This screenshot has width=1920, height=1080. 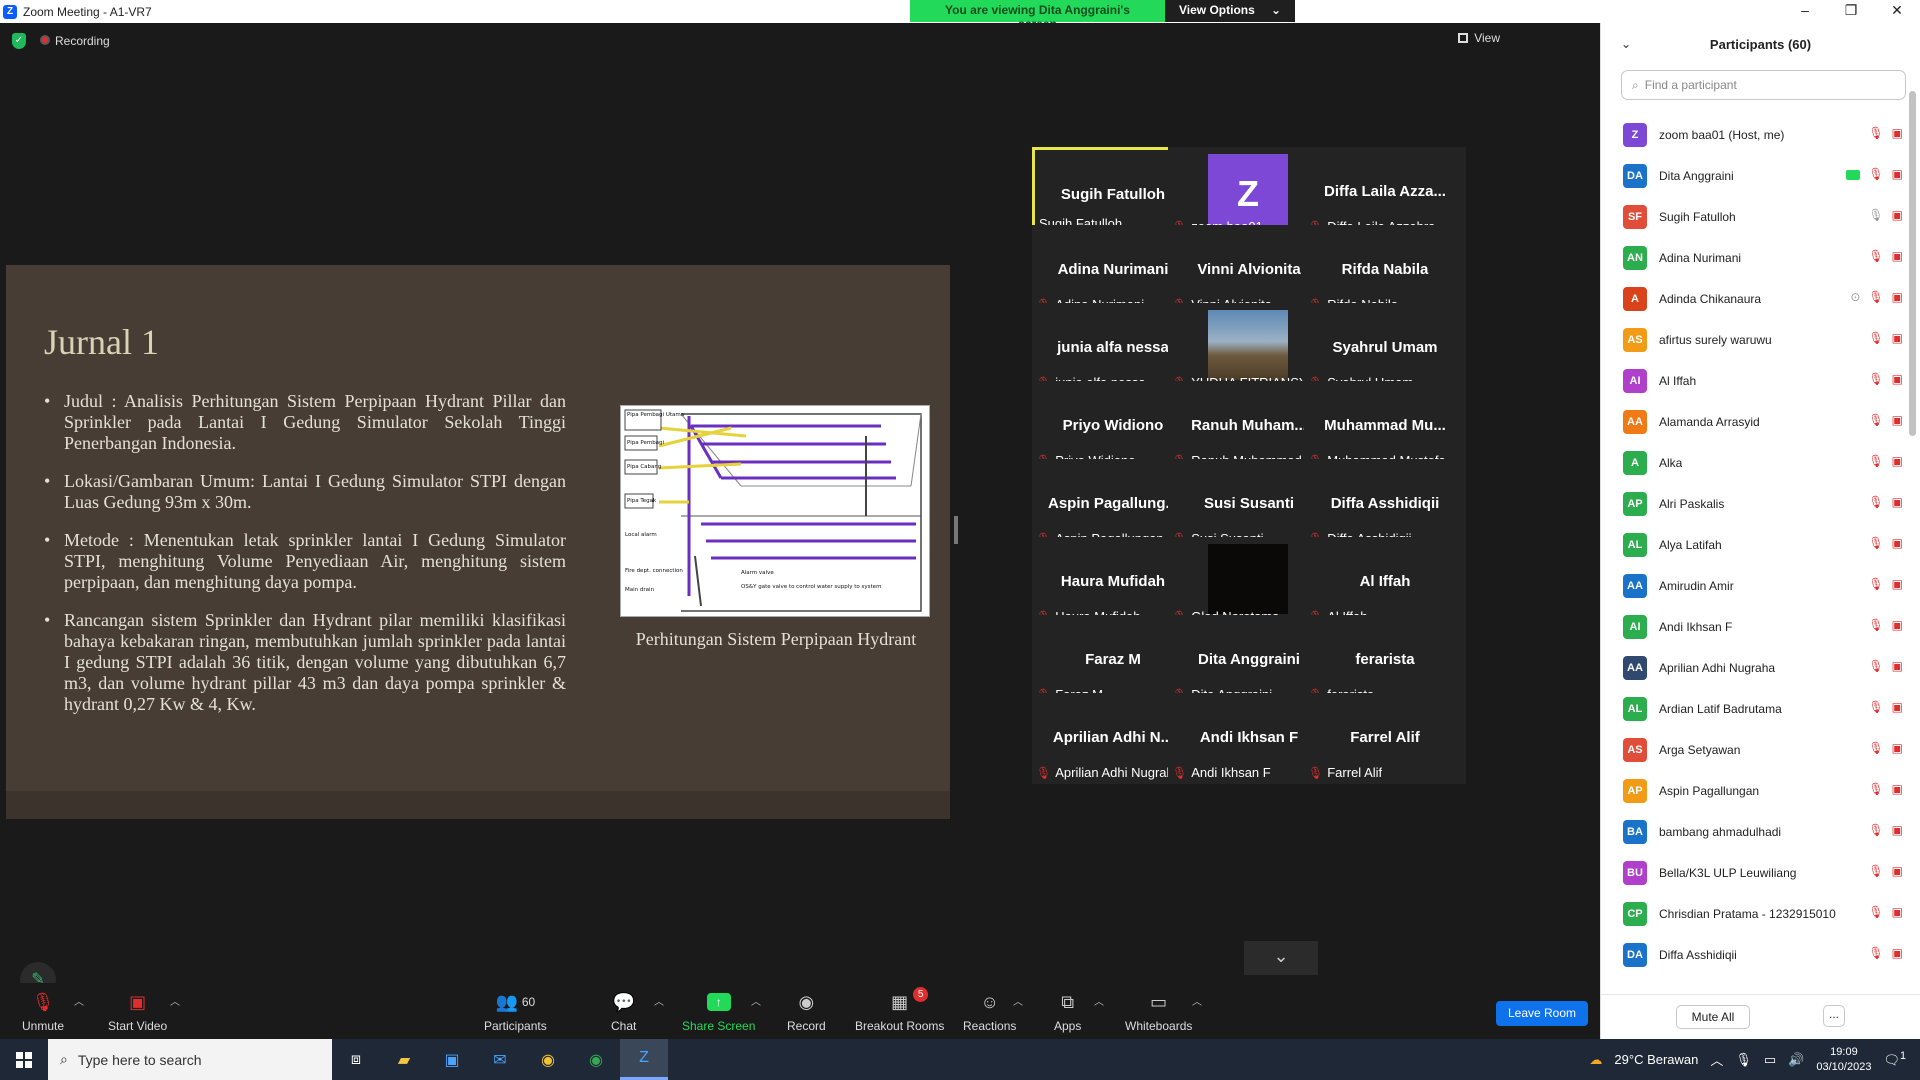 I want to click on network-icon: ▭, so click(x=1770, y=1060).